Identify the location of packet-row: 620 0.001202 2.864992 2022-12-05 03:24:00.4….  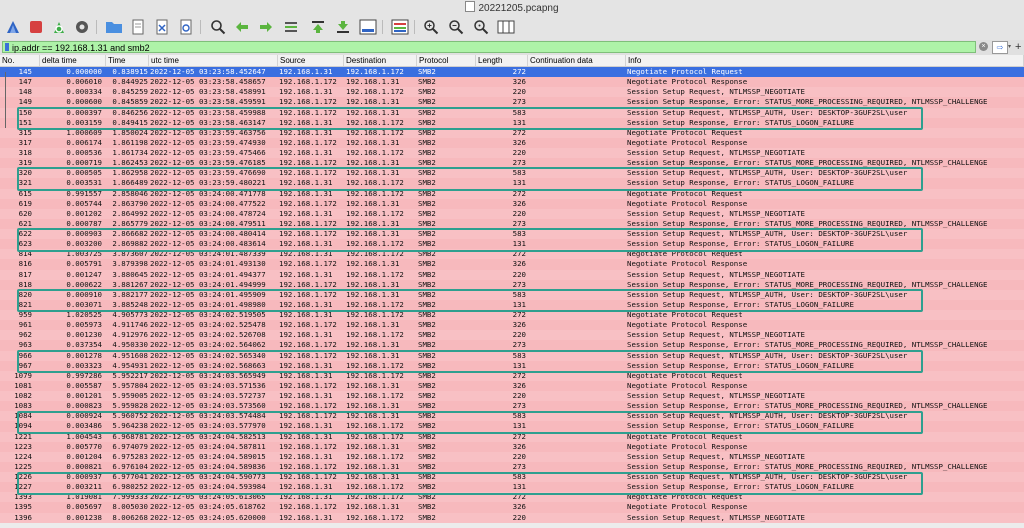
(512, 213).